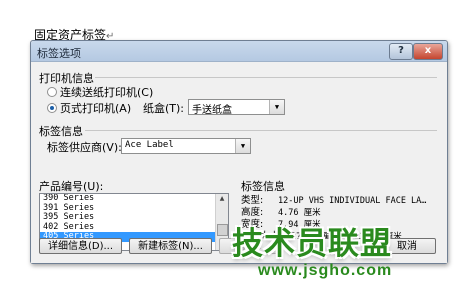 The image size is (463, 286). Describe the element at coordinates (222, 230) in the screenshot. I see `scroll-thumb` at that location.